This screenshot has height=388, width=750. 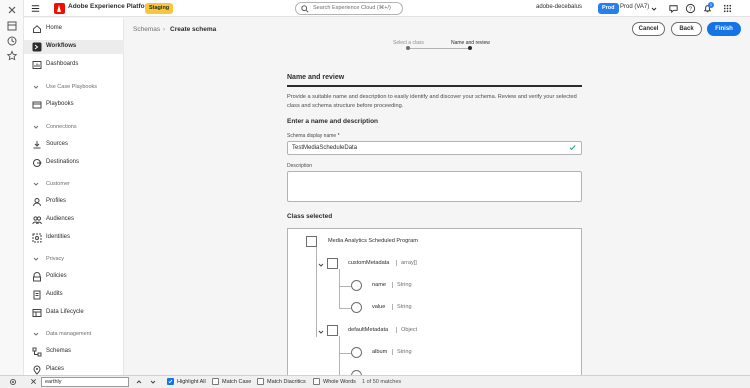 I want to click on nav-section-label: Data management, so click(x=69, y=334).